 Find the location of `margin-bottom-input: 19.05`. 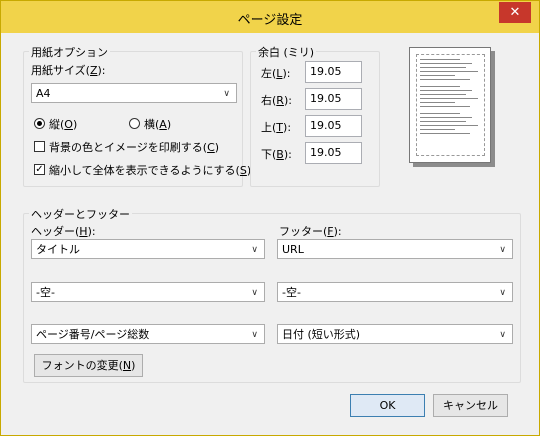

margin-bottom-input: 19.05 is located at coordinates (333, 153).